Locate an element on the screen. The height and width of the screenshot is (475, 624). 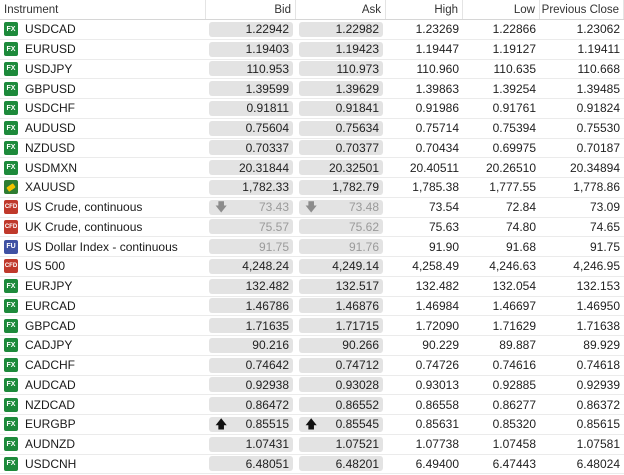
ask-price-button: 1.22982 is located at coordinates (341, 29).